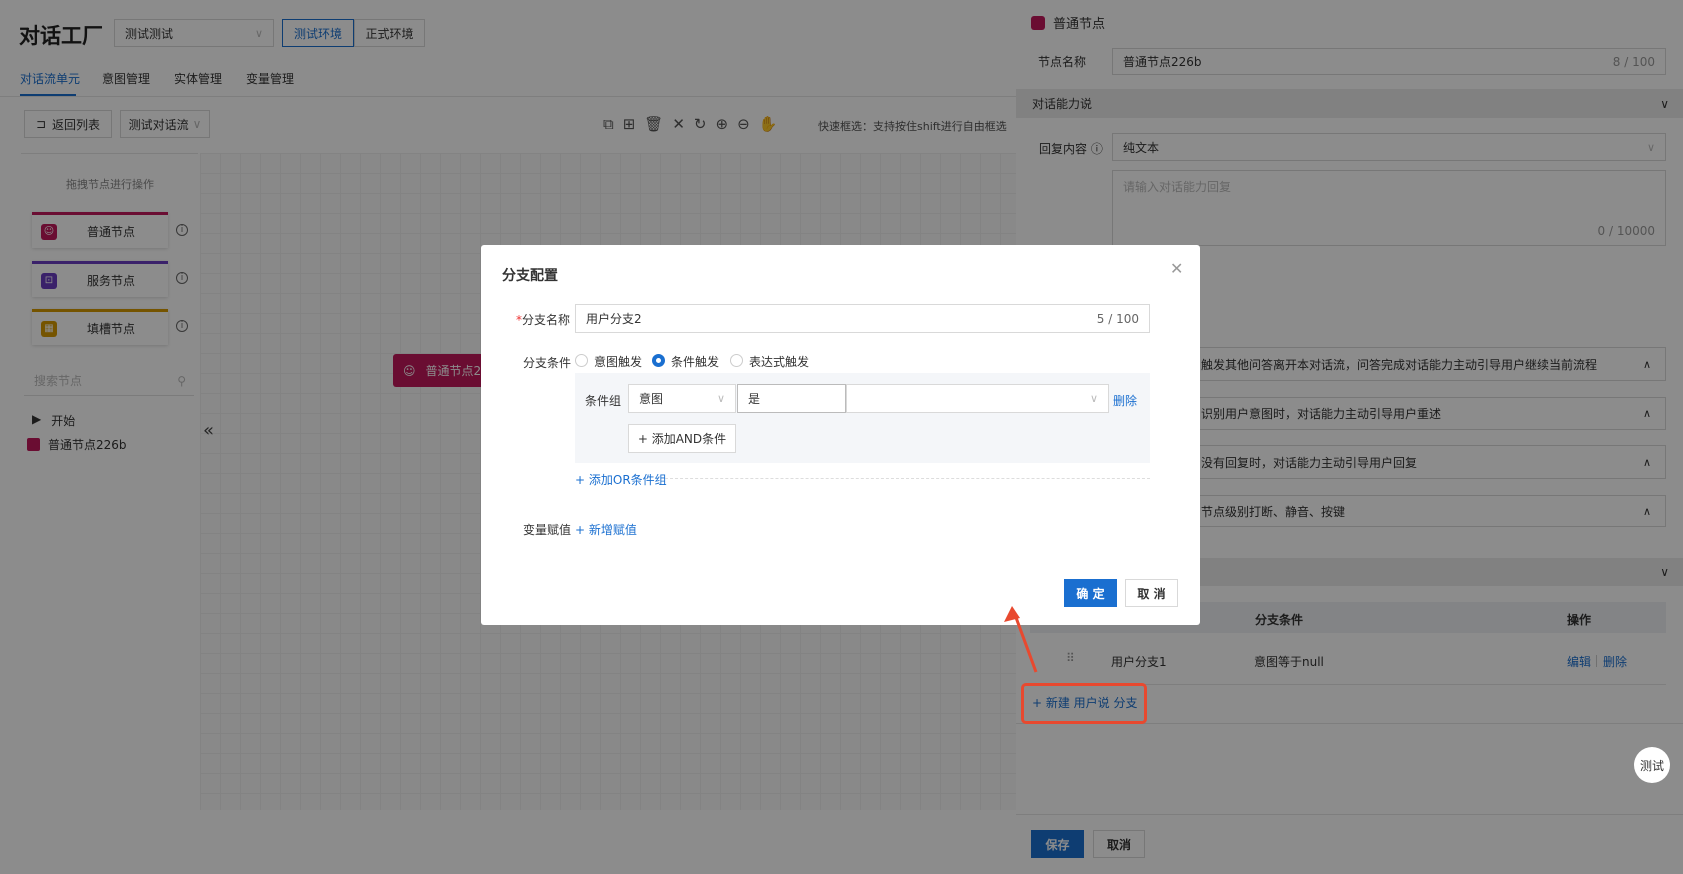 This screenshot has width=1683, height=874. What do you see at coordinates (682, 438) in the screenshot?
I see `add-and-condition-button: + 添加AND条件` at bounding box center [682, 438].